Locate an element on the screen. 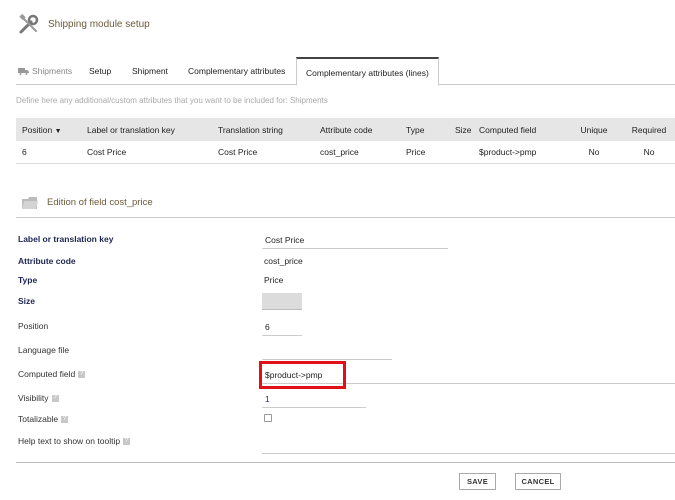 This screenshot has height=500, width=675. visibility-label: Visibility ? is located at coordinates (38, 398).